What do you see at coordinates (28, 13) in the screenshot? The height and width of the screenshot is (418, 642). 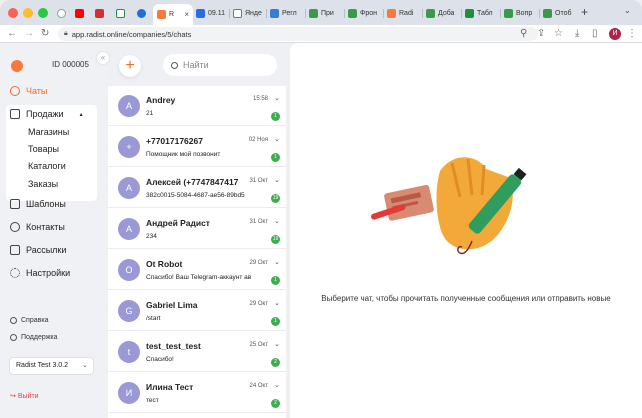 I see `minimize-window-icon` at bounding box center [28, 13].